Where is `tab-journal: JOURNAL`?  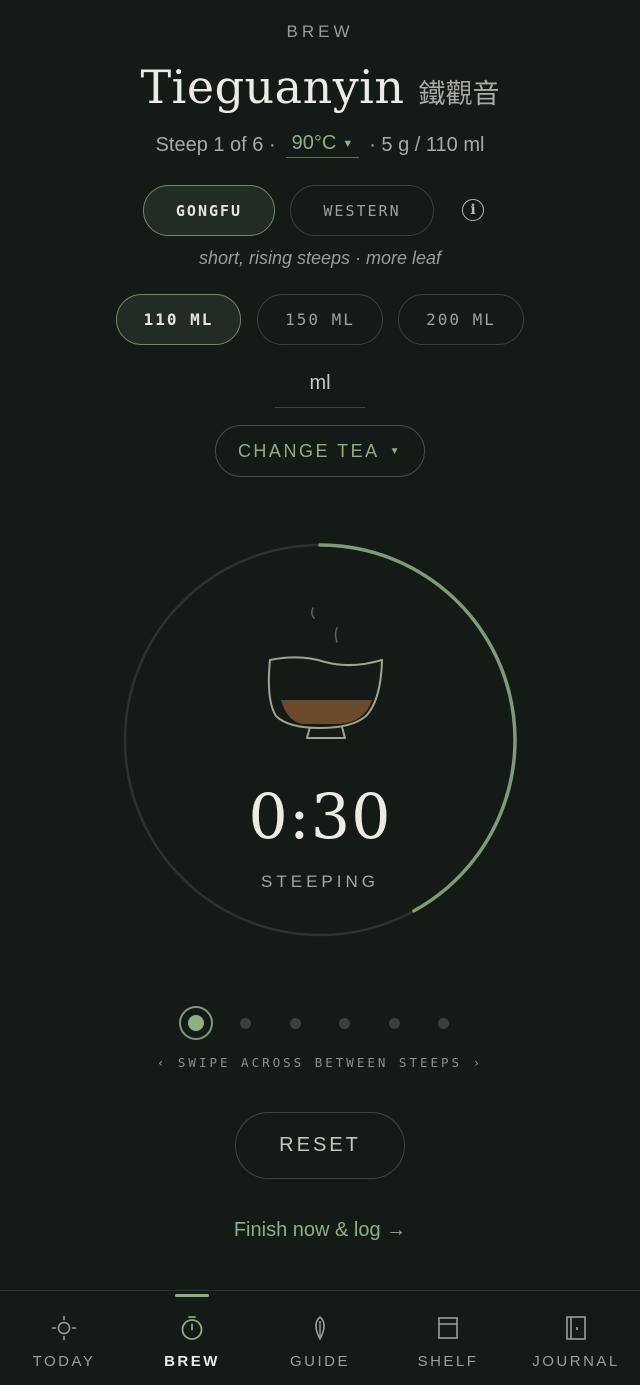
tab-journal: JOURNAL is located at coordinates (576, 1338).